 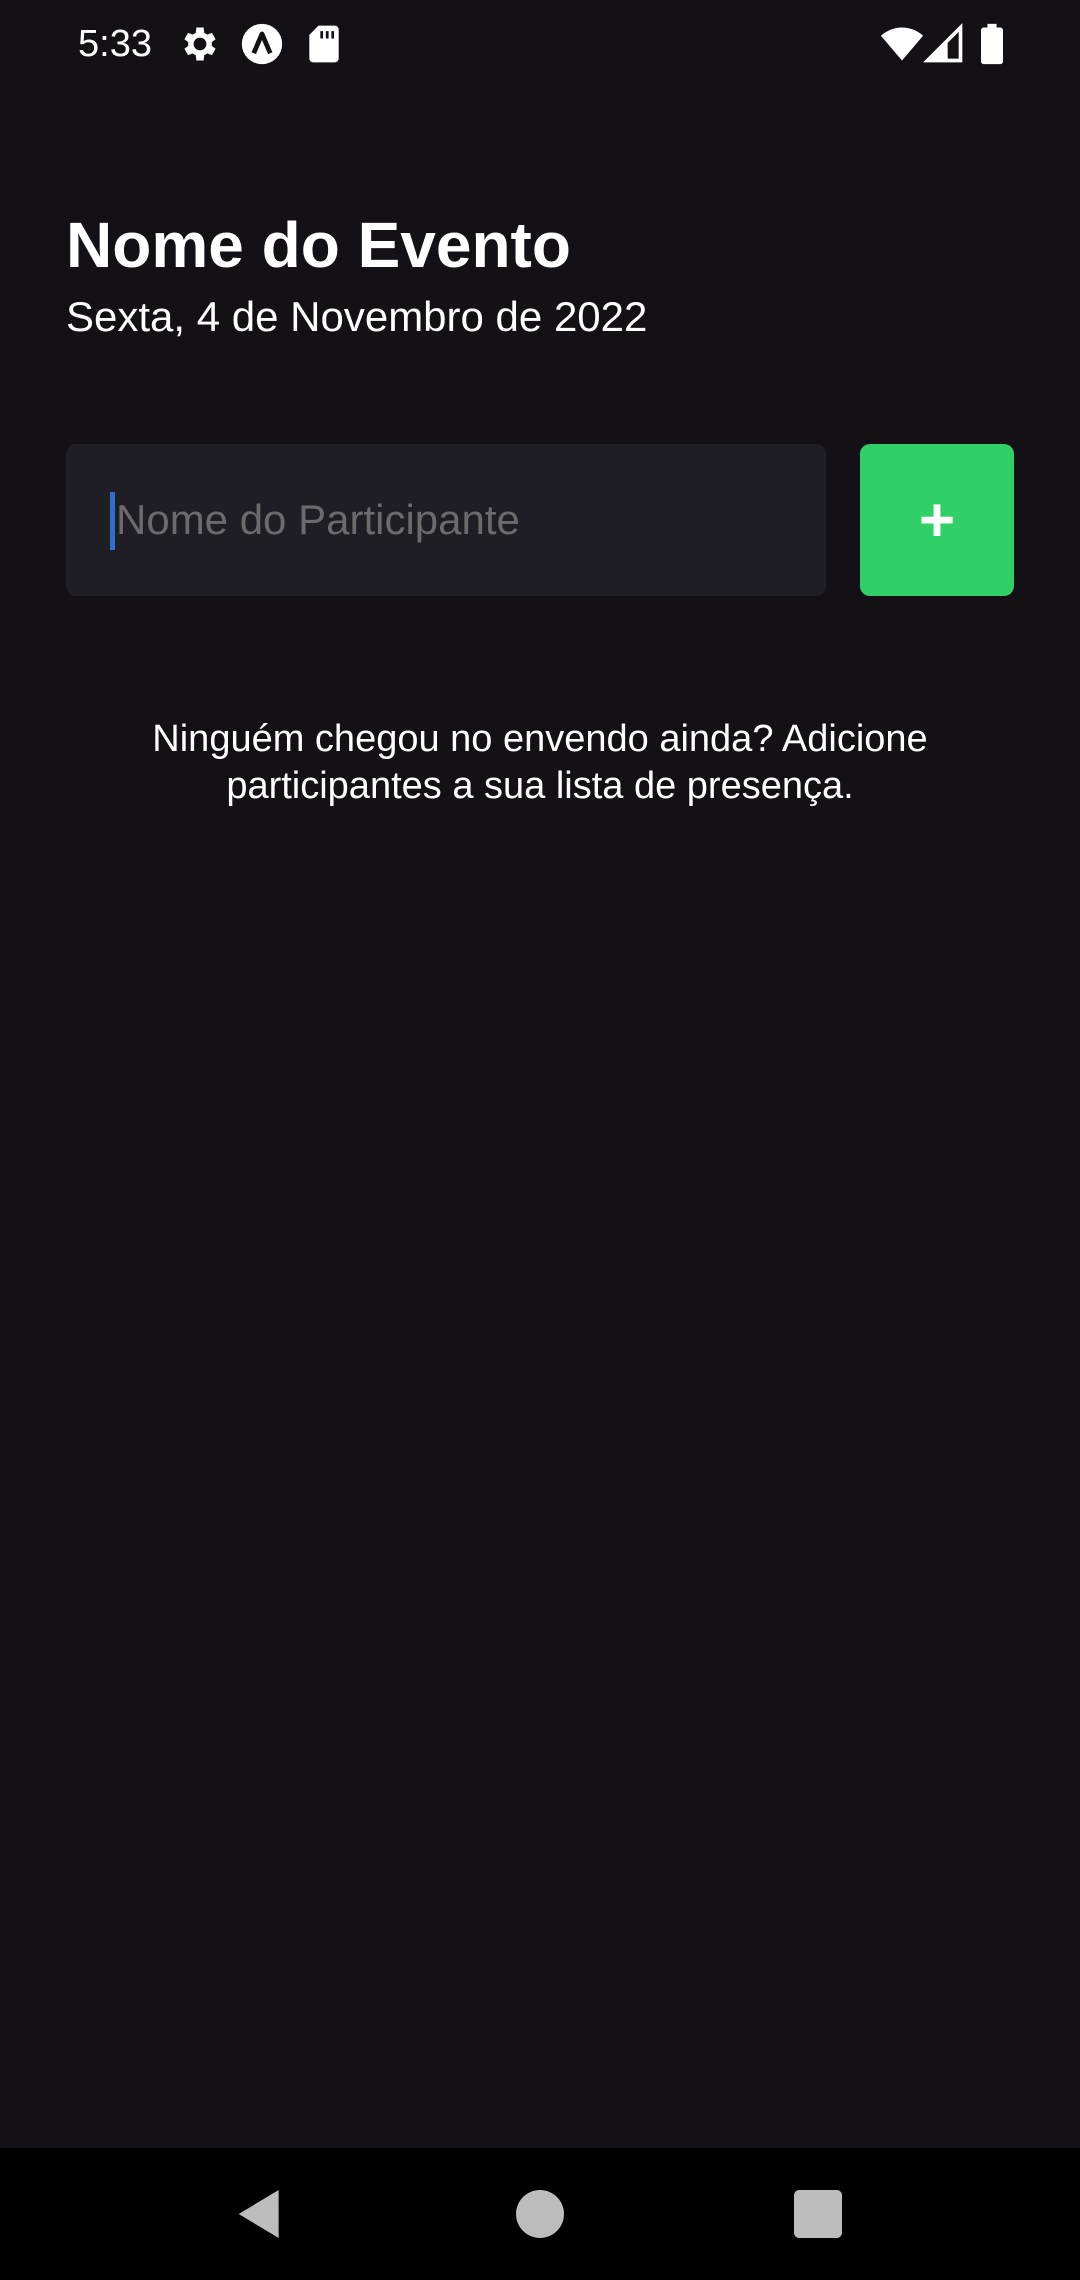 I want to click on event-date: Sexta, 4 de Novembro de 2022, so click(x=357, y=316).